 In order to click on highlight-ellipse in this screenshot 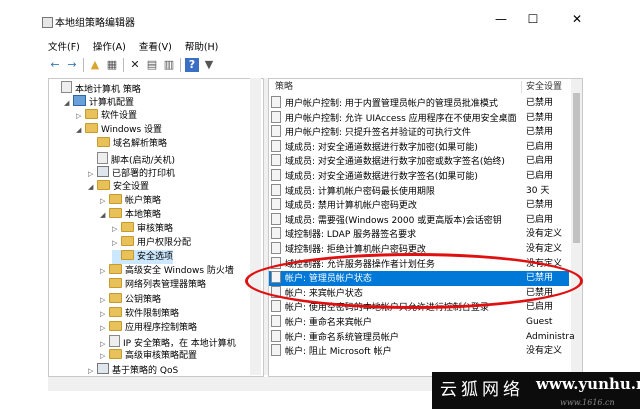, I will do `click(414, 281)`.